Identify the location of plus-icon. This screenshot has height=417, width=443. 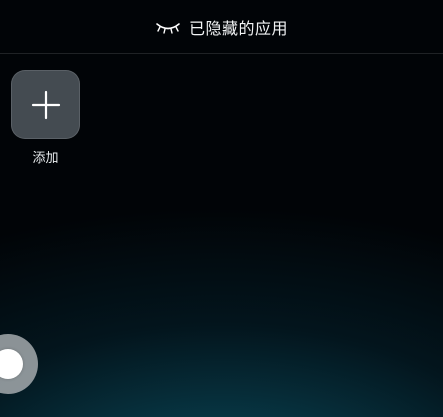
(45, 104).